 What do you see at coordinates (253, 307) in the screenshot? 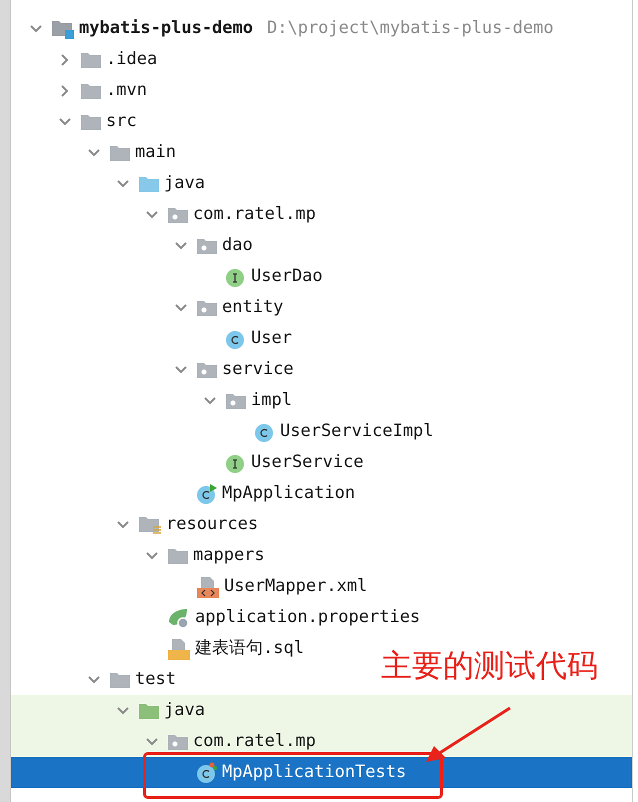
I see `tree-item-label: entity` at bounding box center [253, 307].